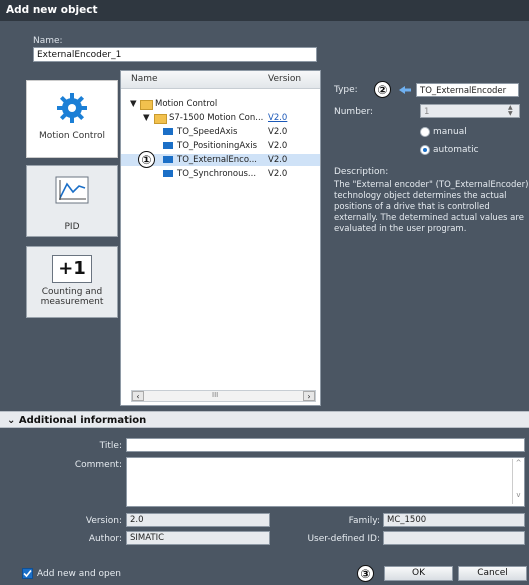 The height and width of the screenshot is (585, 529). What do you see at coordinates (198, 538) in the screenshot?
I see `author-field: SIMATIC` at bounding box center [198, 538].